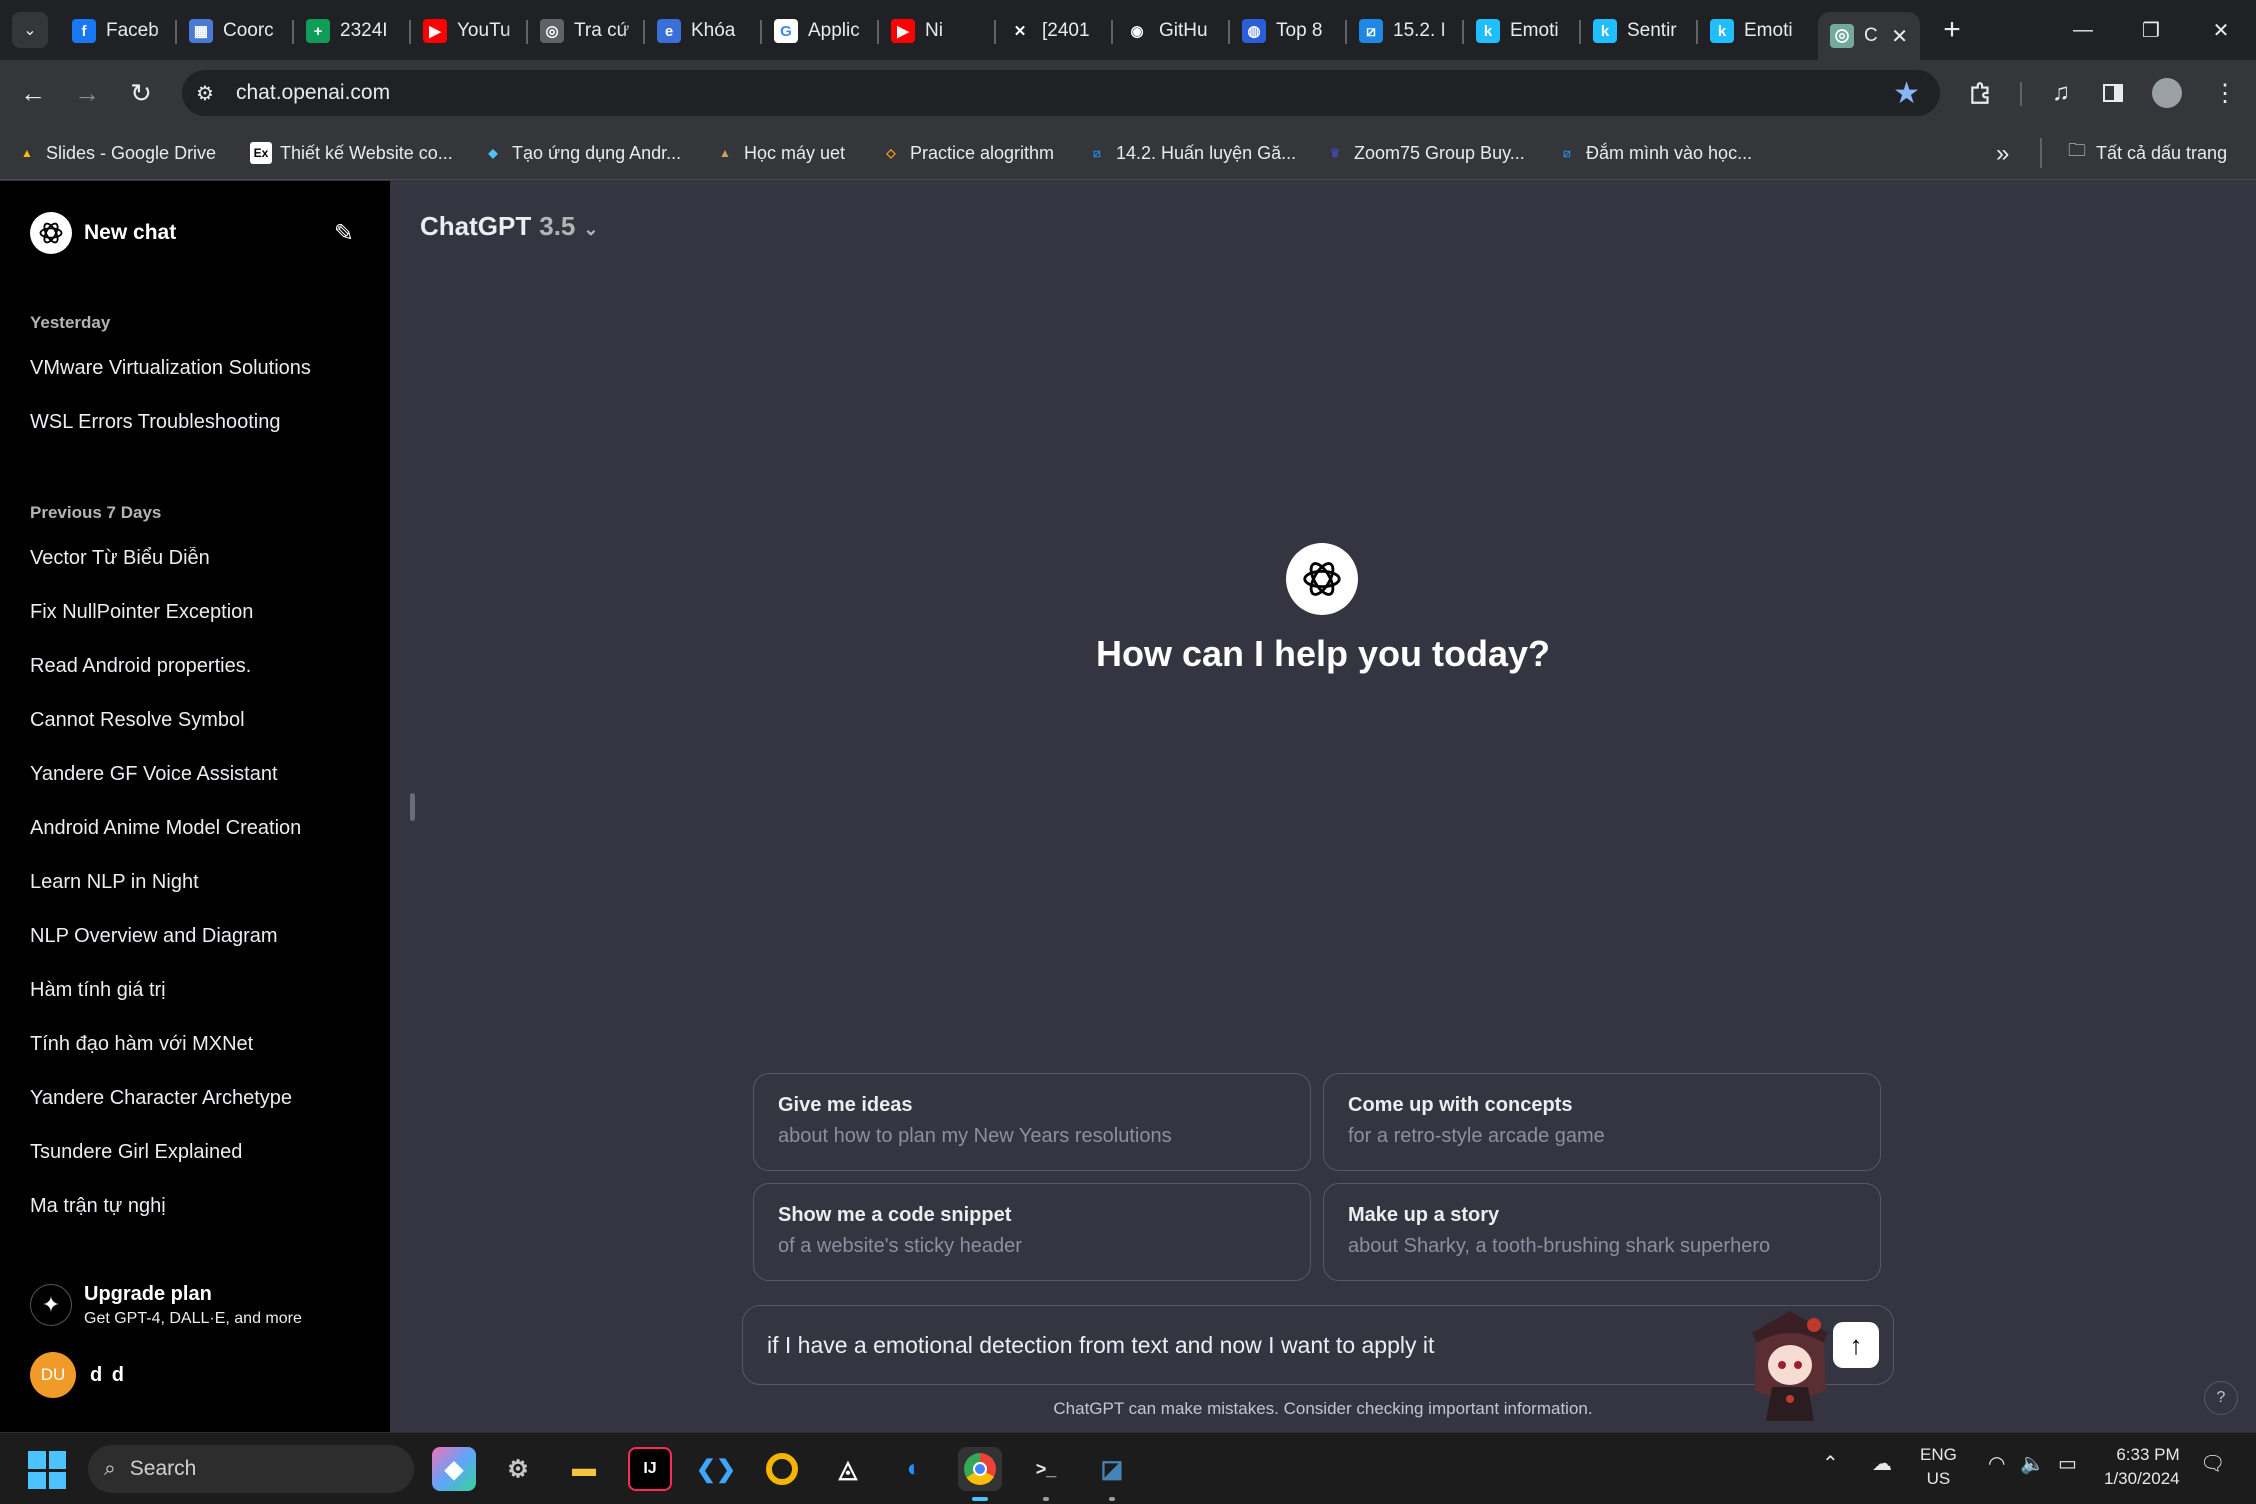  What do you see at coordinates (1170, 31) in the screenshot?
I see `tab-github: ◉ GitHu` at bounding box center [1170, 31].